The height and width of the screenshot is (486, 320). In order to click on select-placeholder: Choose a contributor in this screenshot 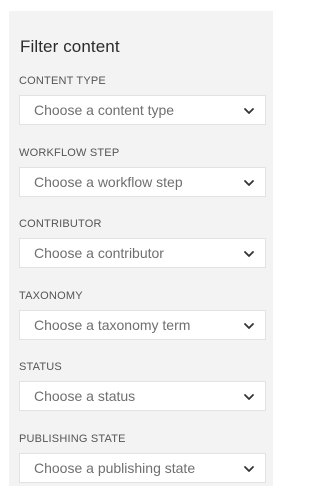, I will do `click(99, 253)`.